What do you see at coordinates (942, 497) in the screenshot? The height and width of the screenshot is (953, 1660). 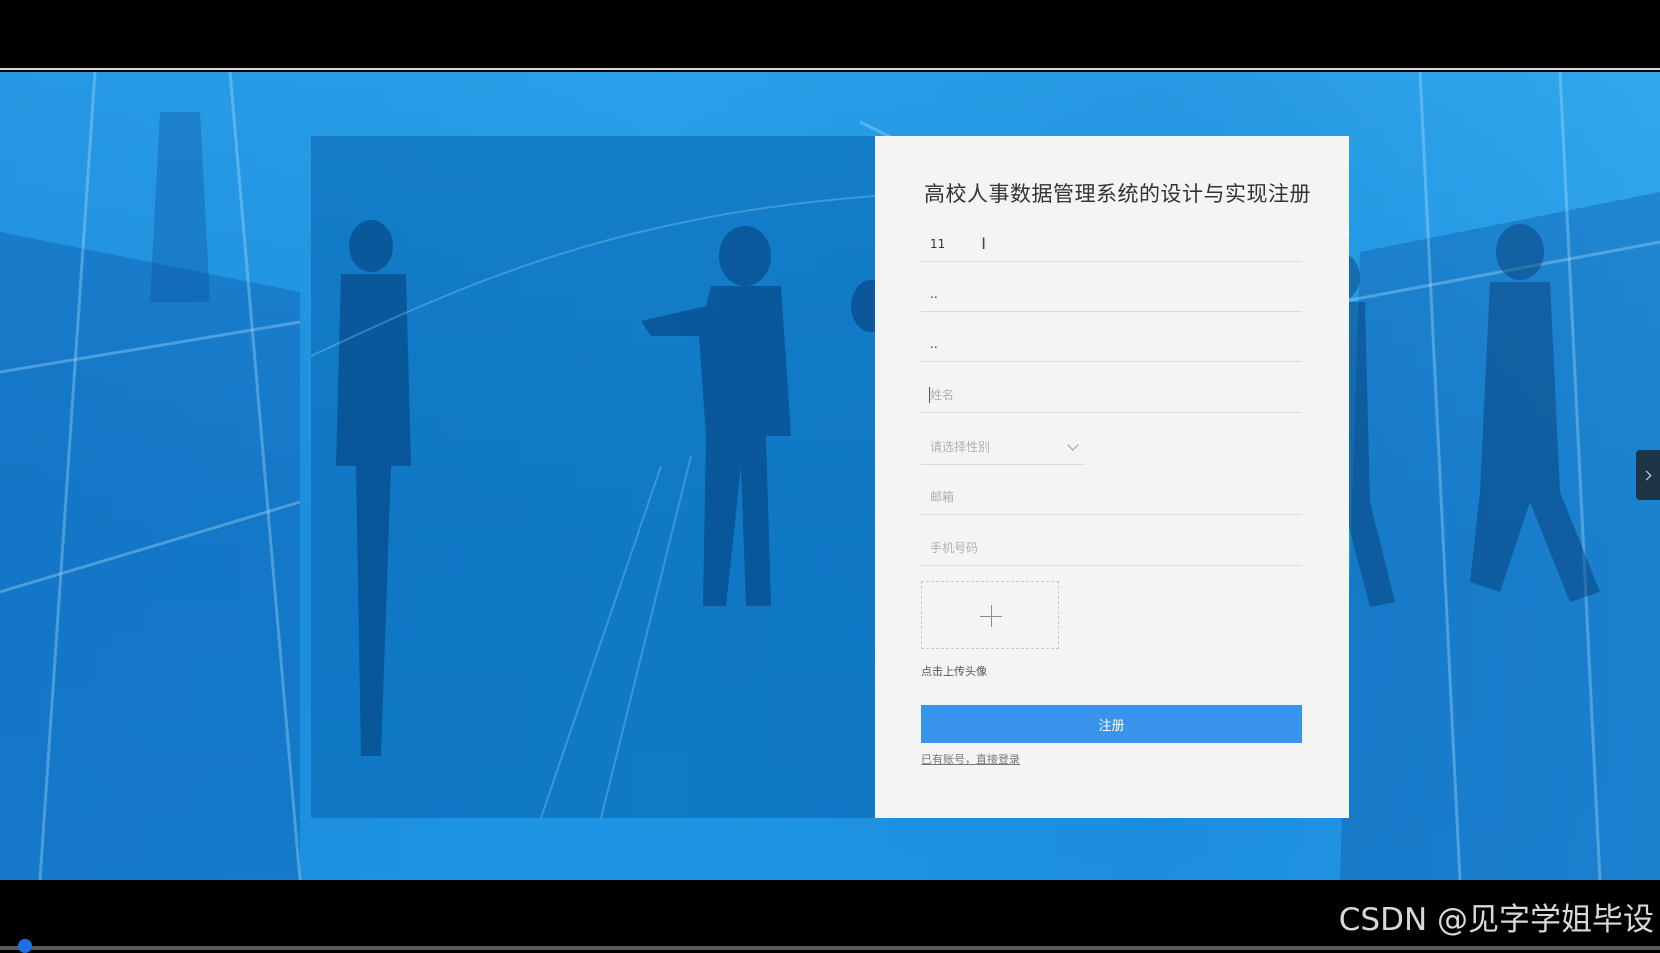 I see `email-placeholder: 邮箱` at bounding box center [942, 497].